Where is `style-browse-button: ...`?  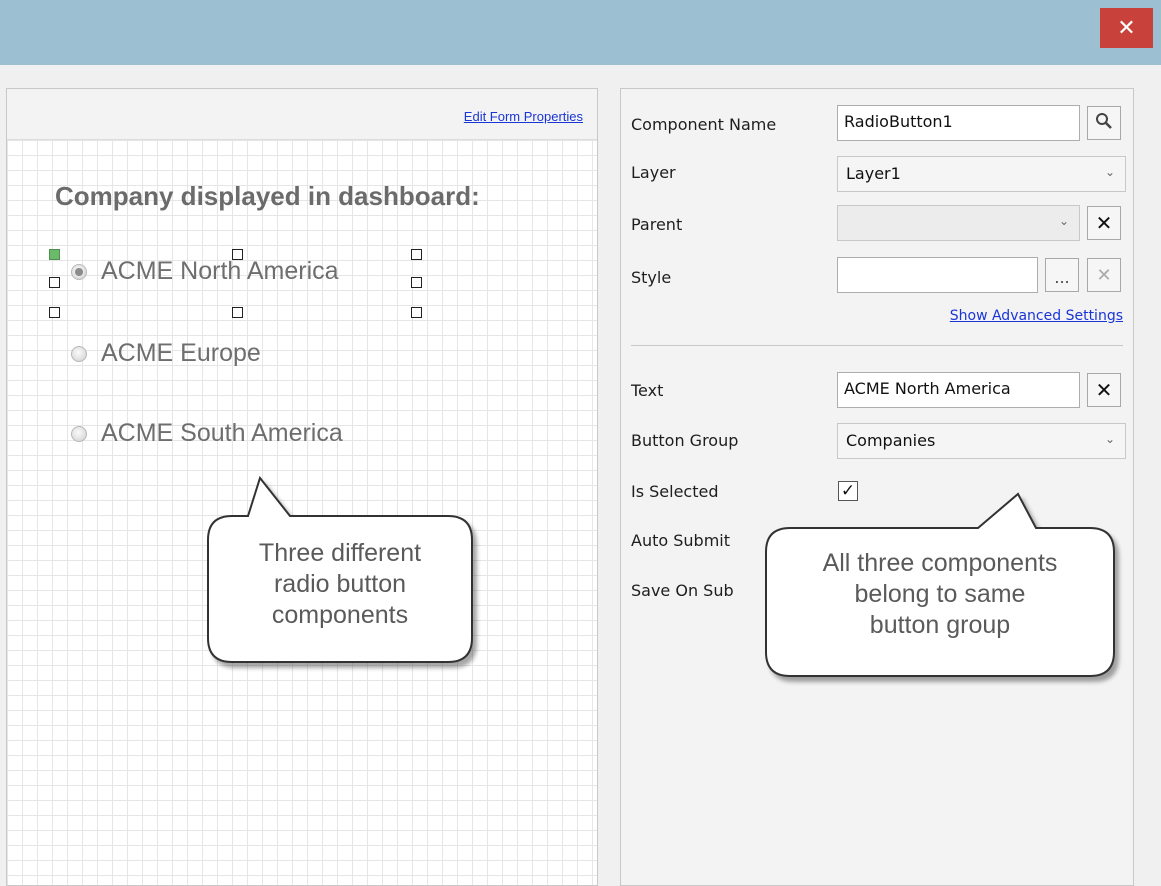
style-browse-button: ... is located at coordinates (1062, 275).